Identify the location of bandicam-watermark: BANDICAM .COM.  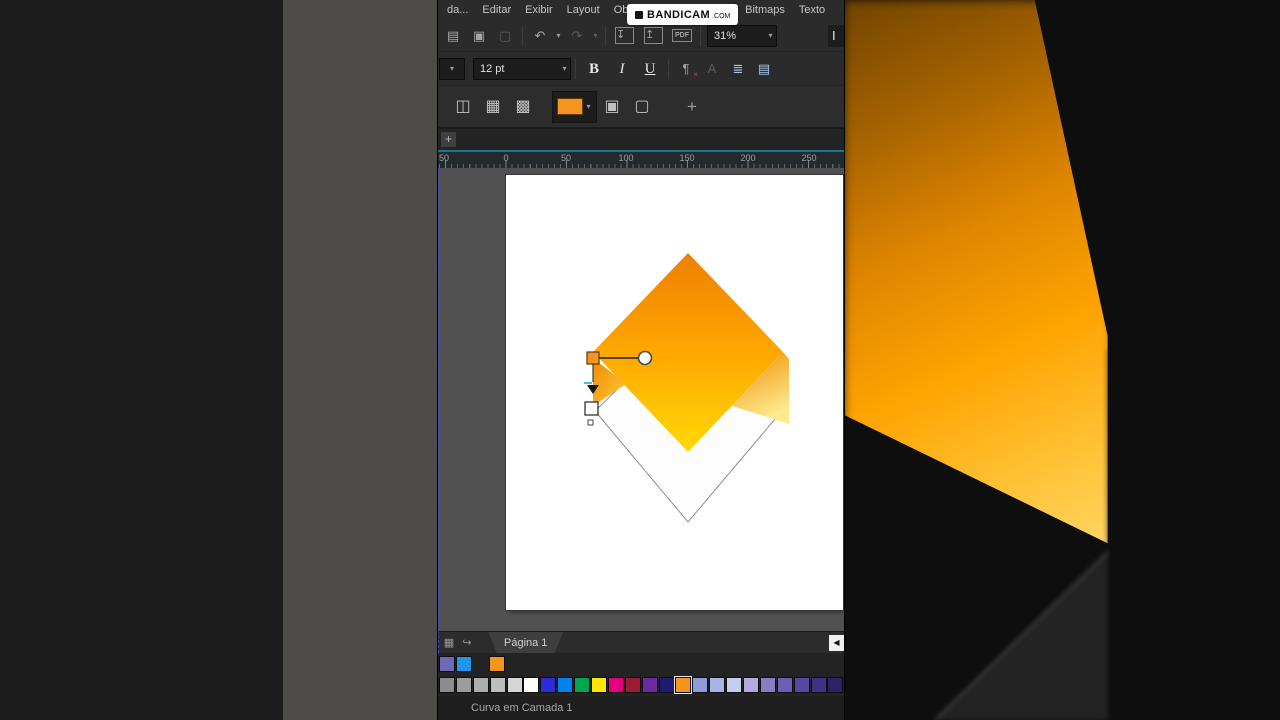
(683, 14).